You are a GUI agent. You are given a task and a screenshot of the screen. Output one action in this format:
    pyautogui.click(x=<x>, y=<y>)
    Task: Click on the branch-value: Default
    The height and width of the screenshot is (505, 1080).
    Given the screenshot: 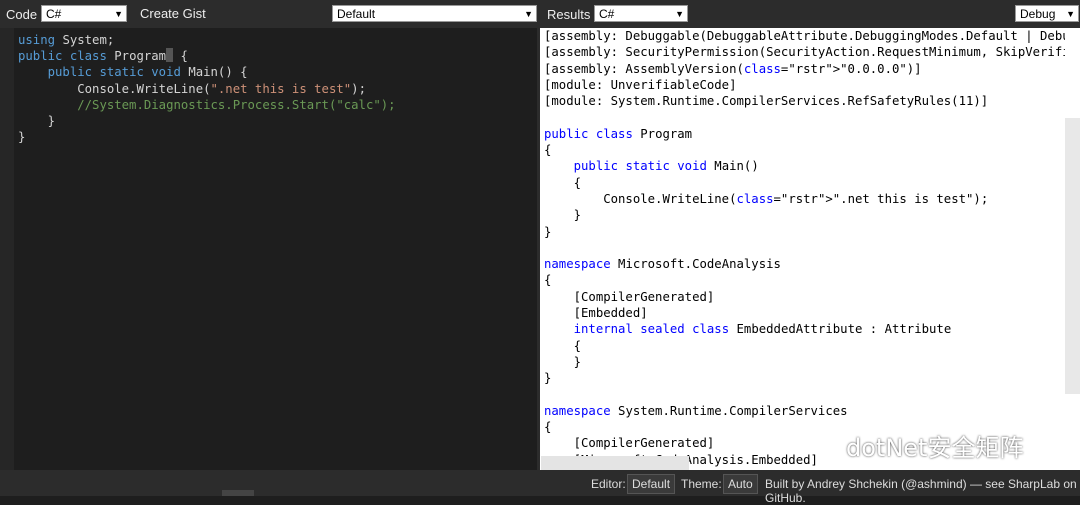 What is the action you would take?
    pyautogui.click(x=356, y=14)
    